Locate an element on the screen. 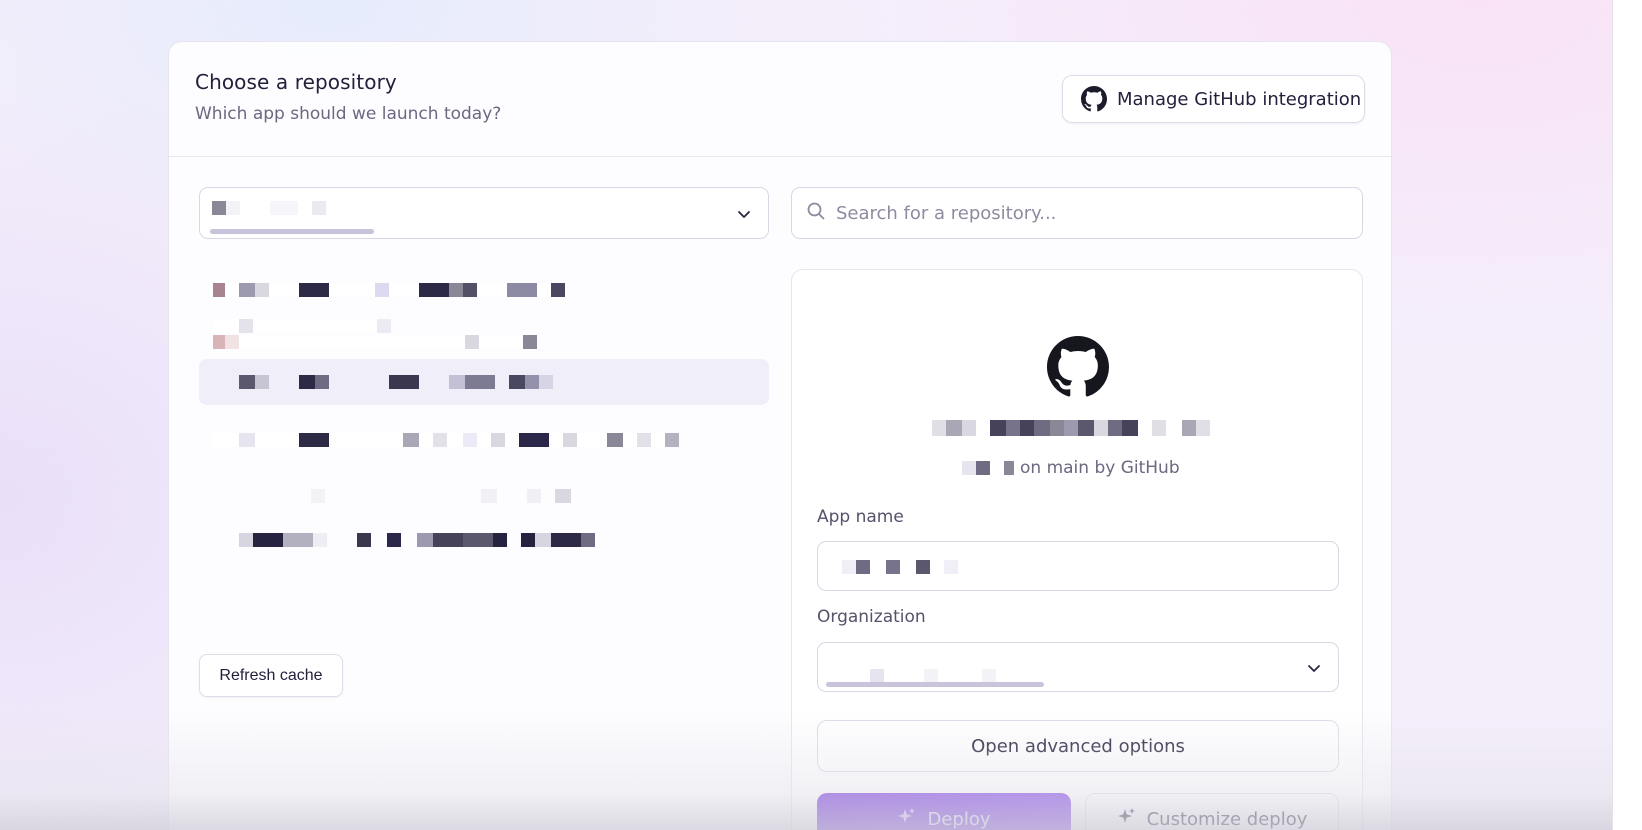 The height and width of the screenshot is (830, 1642). organization-select is located at coordinates (1078, 667).